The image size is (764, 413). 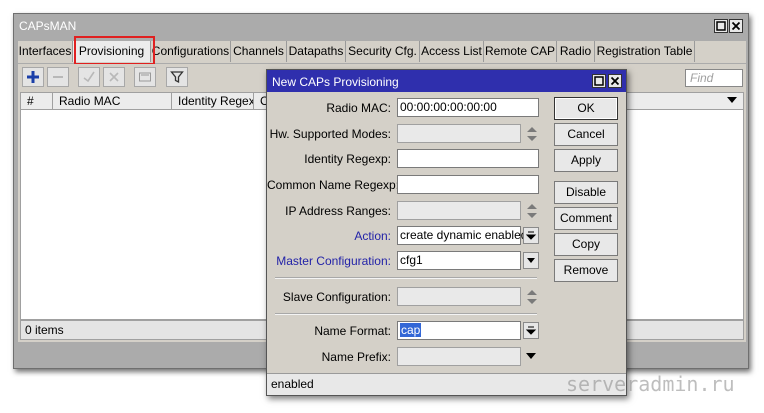 What do you see at coordinates (532, 211) in the screenshot?
I see `ip-ranges-updown-icon` at bounding box center [532, 211].